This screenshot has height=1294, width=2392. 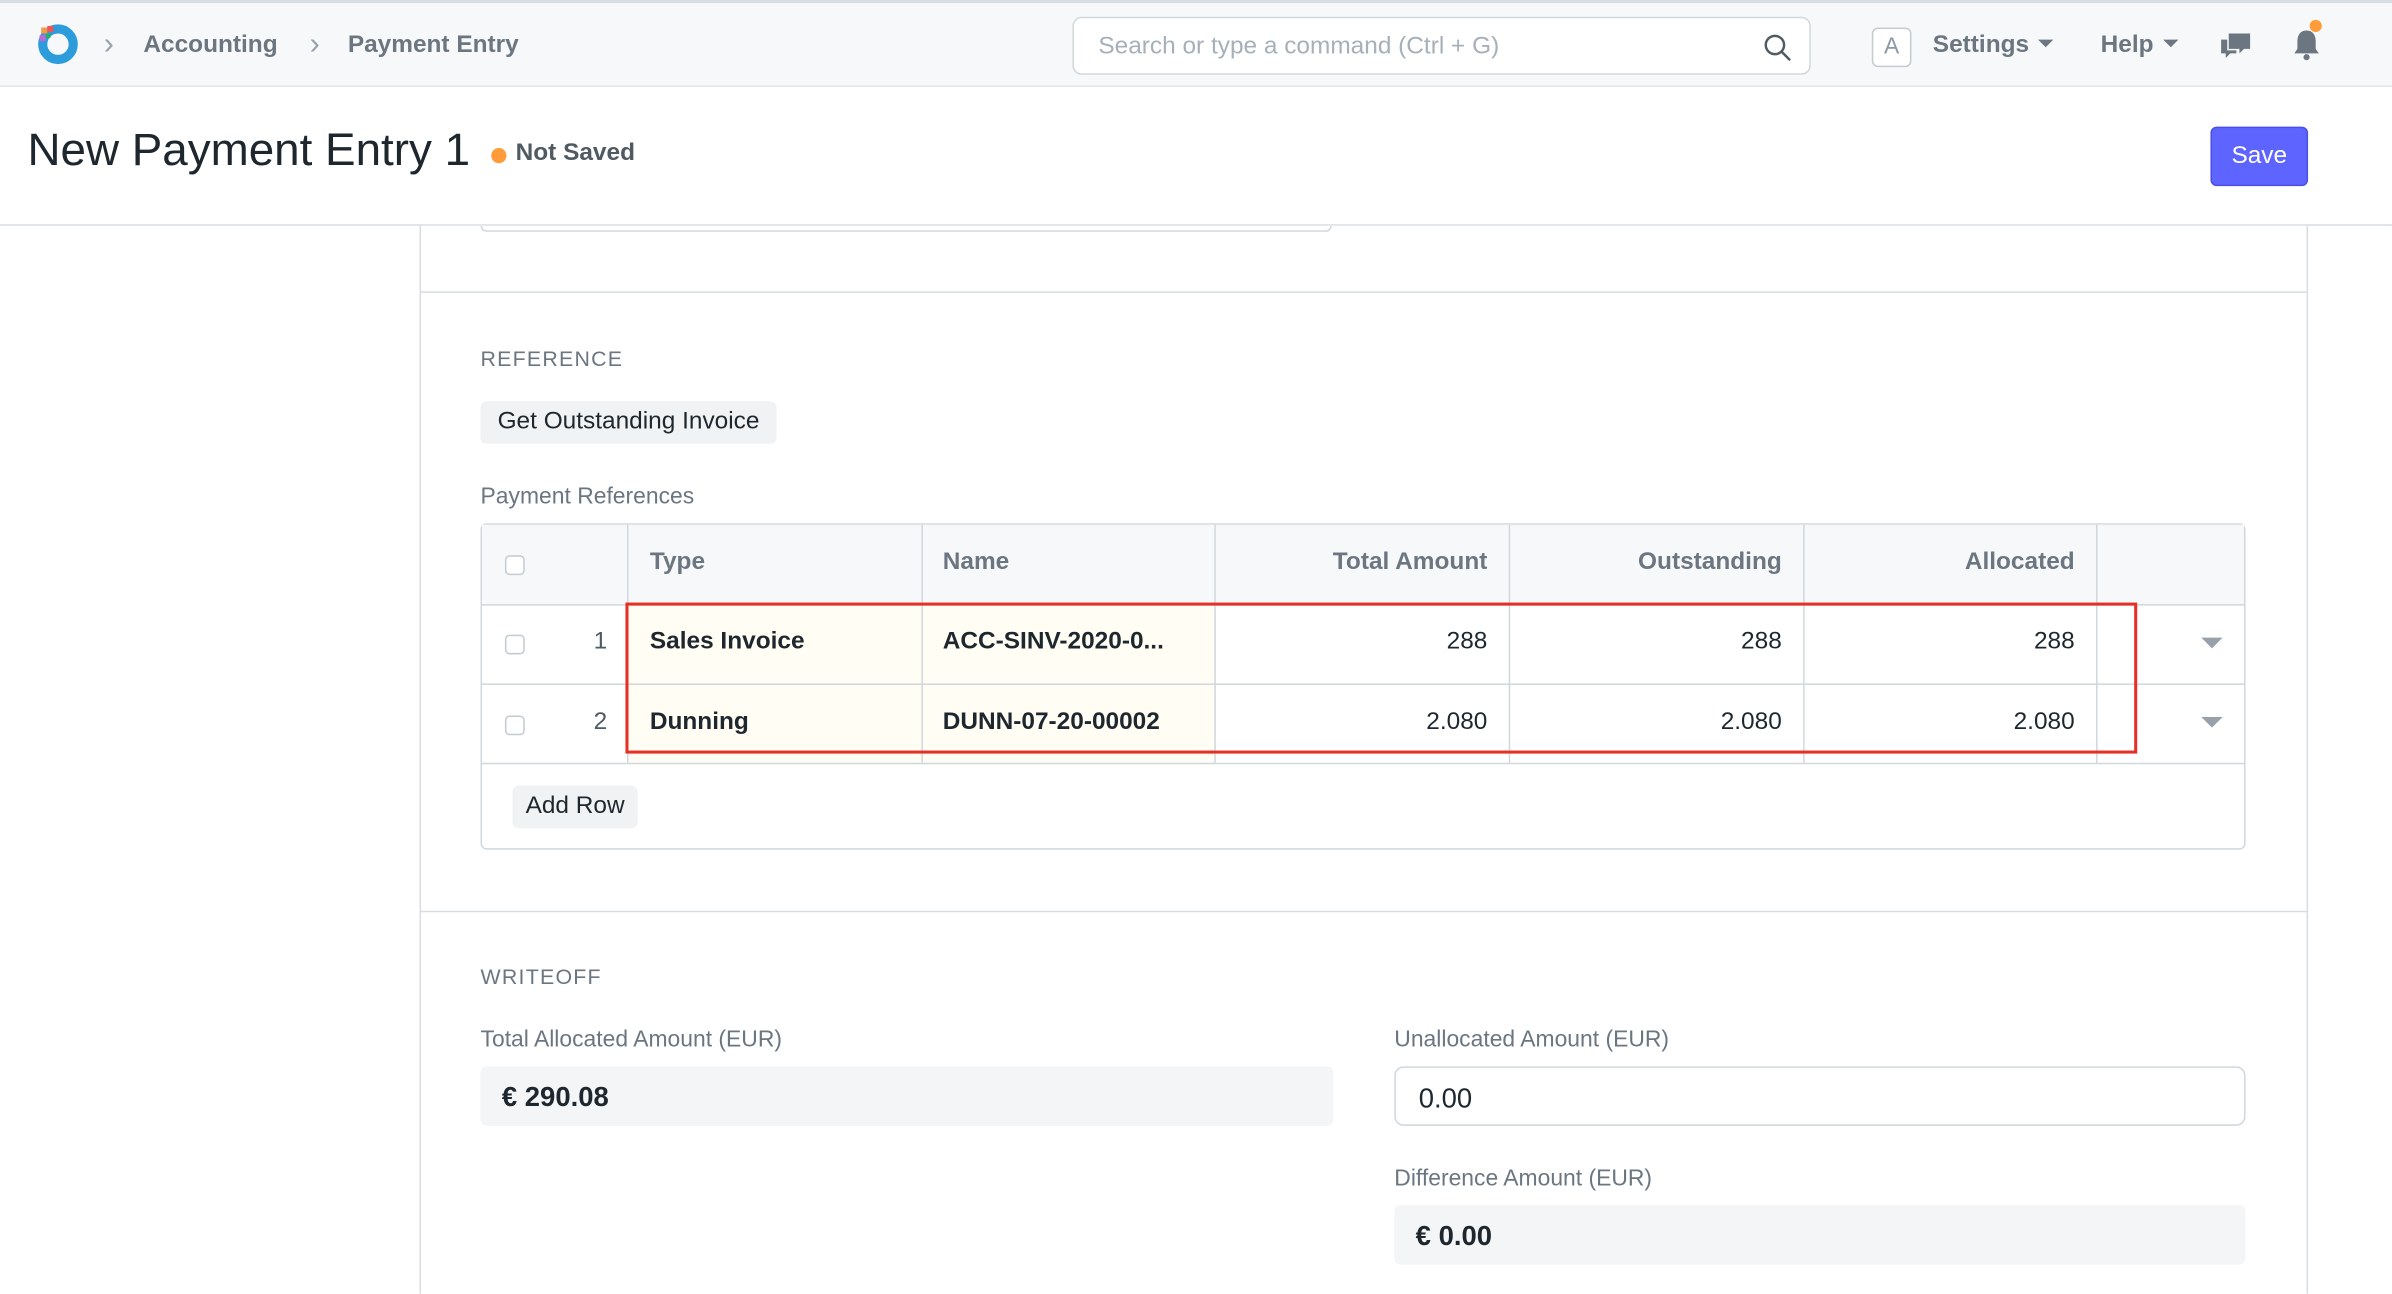 I want to click on column-header-name: Name, so click(x=976, y=562).